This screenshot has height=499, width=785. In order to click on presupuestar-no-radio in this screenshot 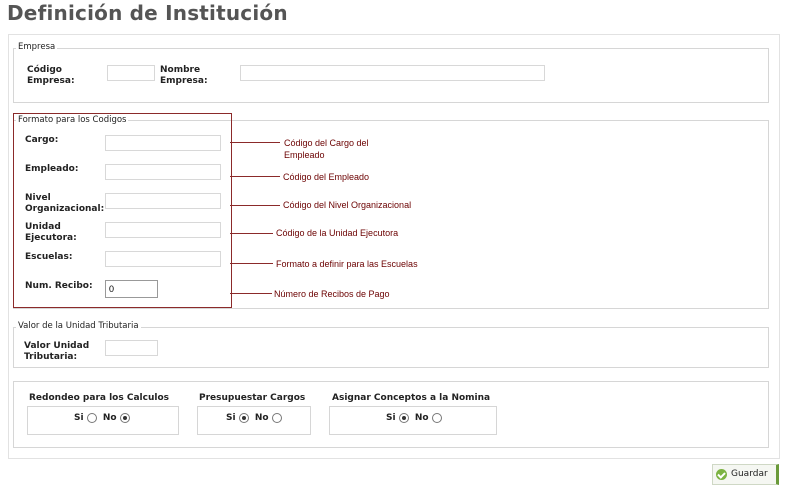, I will do `click(276, 418)`.